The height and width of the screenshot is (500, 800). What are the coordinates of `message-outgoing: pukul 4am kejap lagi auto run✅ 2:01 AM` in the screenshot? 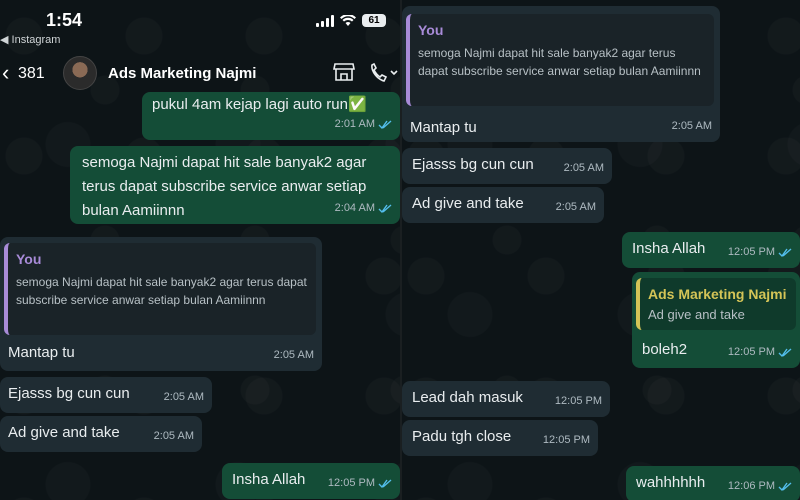 It's located at (271, 116).